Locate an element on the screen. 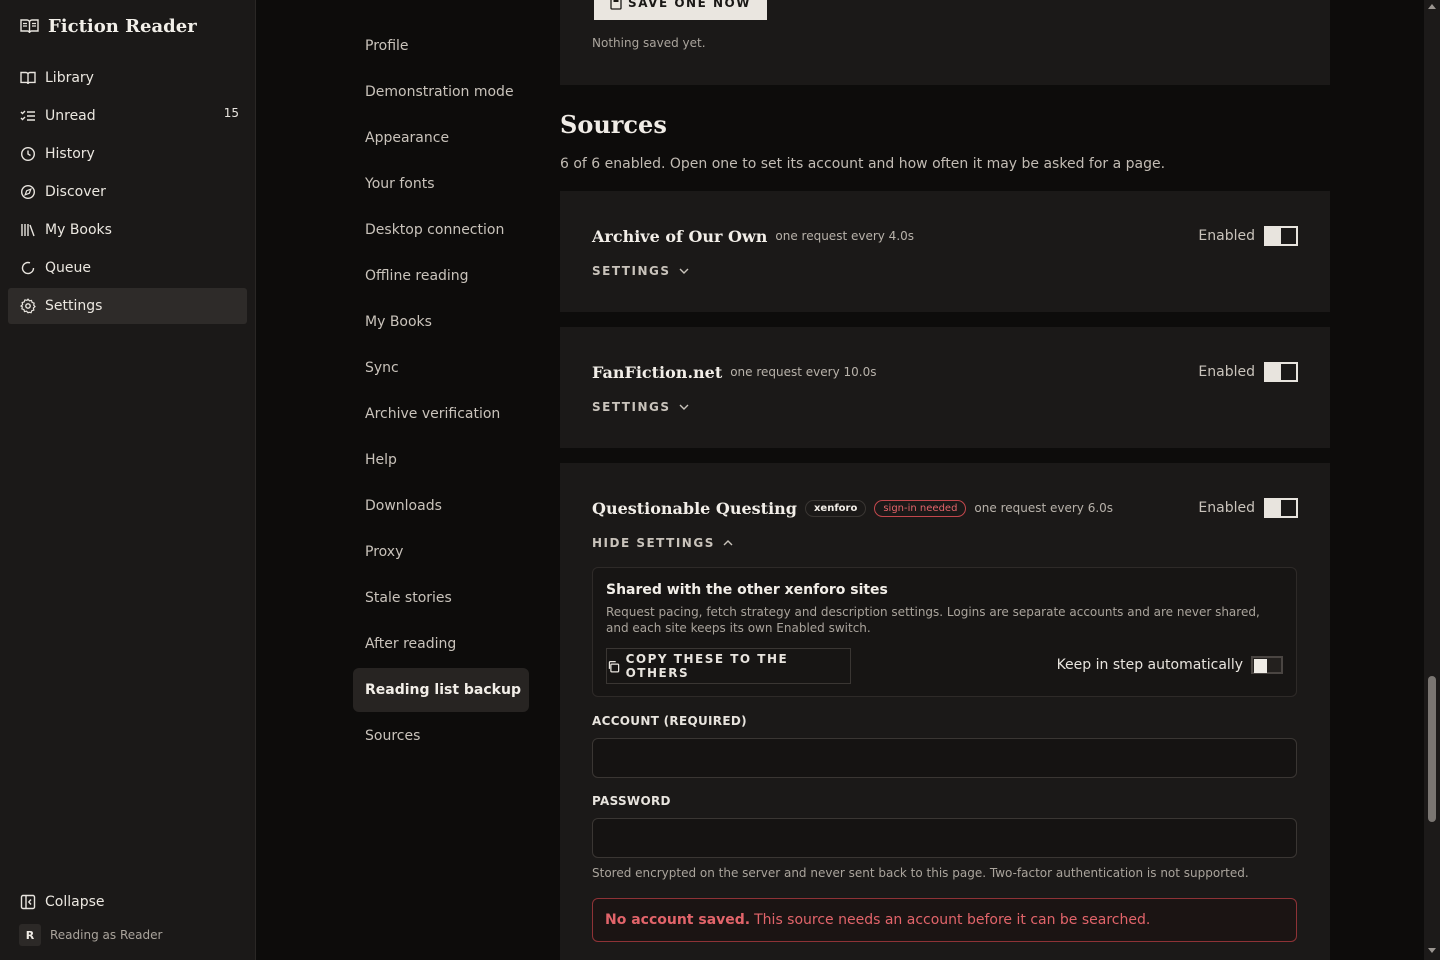 This screenshot has height=960, width=1440. nav-label: Discover is located at coordinates (75, 192).